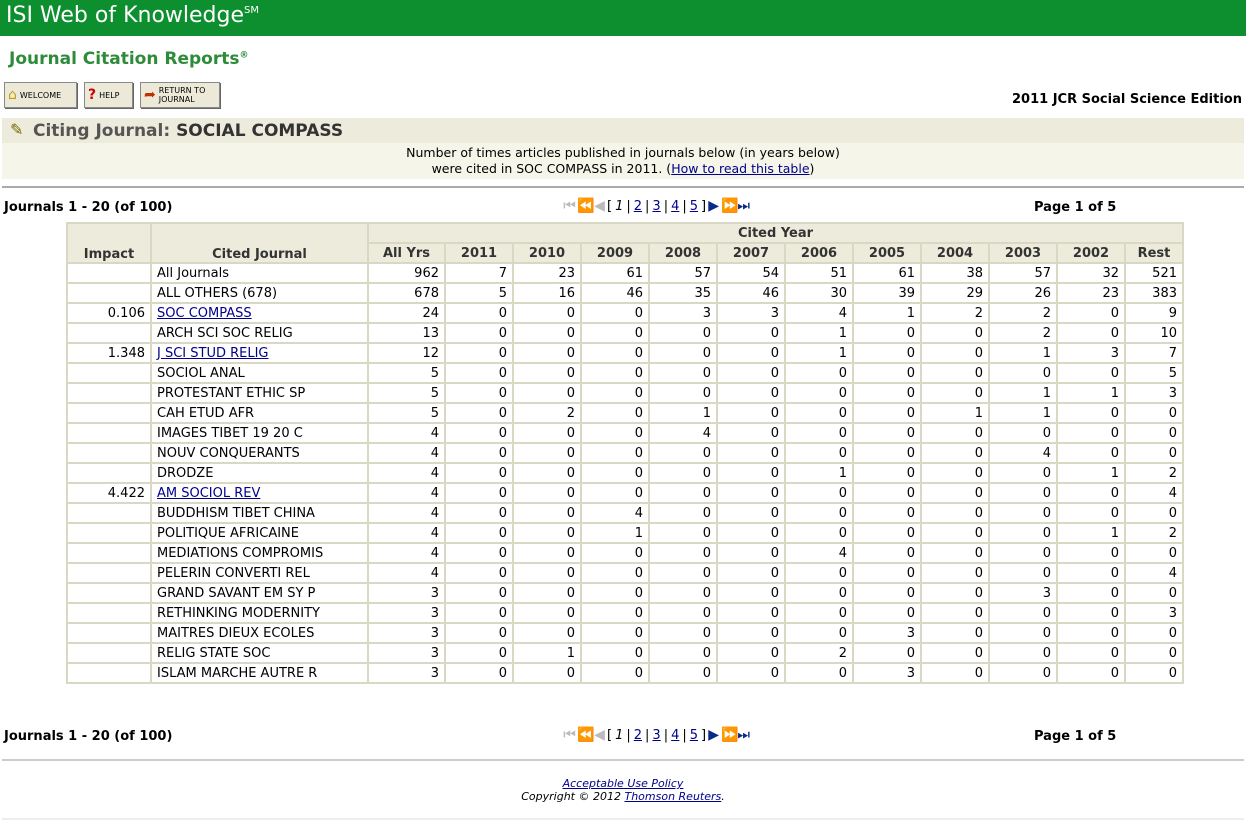 The image size is (1246, 835). What do you see at coordinates (259, 243) in the screenshot?
I see `cited-journal-header: Cited Journal` at bounding box center [259, 243].